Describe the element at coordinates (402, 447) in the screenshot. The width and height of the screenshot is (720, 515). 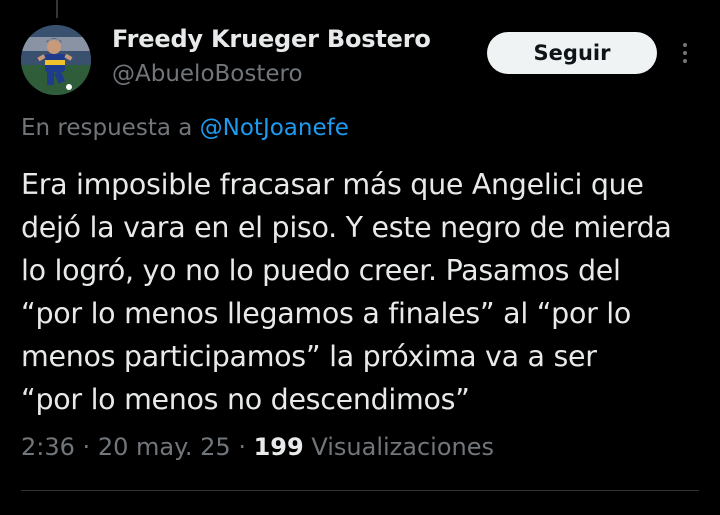
I see `views-label: Visualizaciones` at that location.